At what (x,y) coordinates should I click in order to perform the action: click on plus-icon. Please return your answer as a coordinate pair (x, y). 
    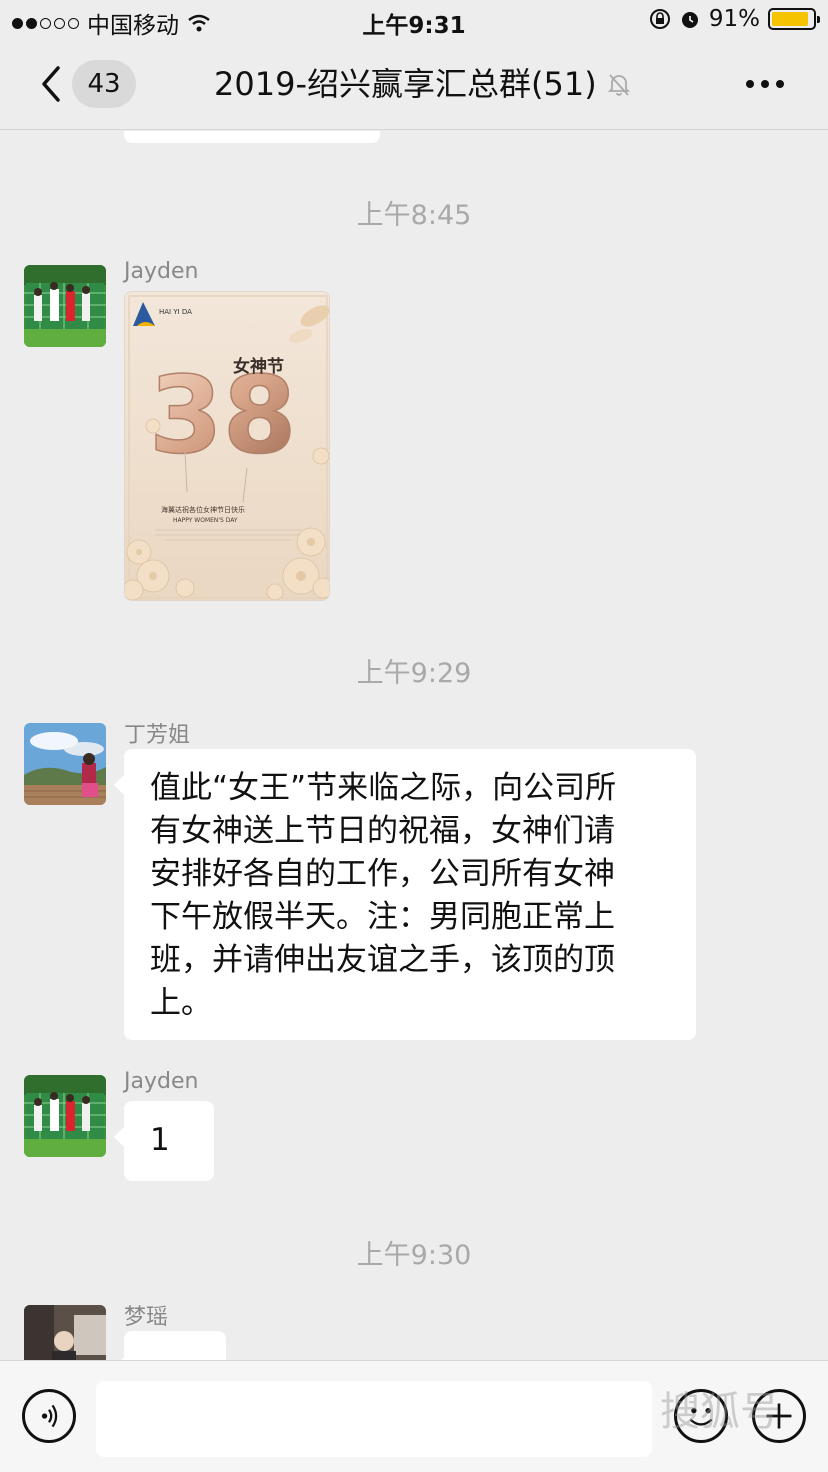
    Looking at the image, I should click on (779, 1416).